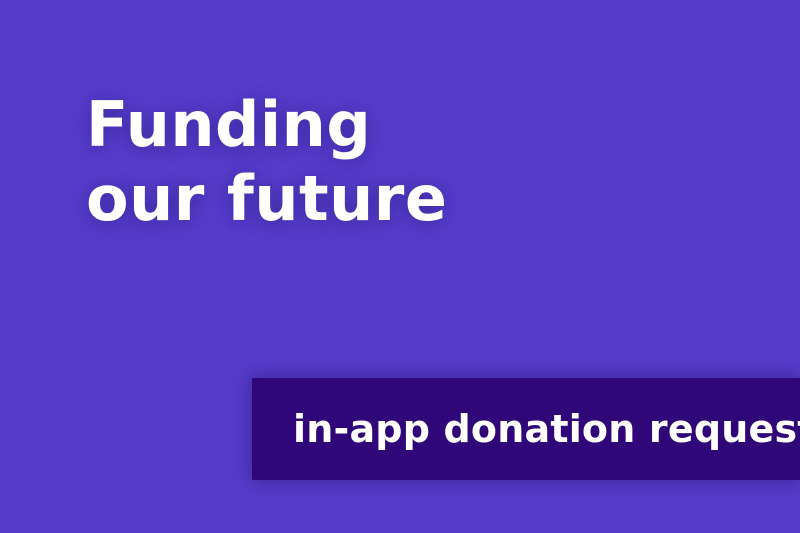 The width and height of the screenshot is (800, 533). Describe the element at coordinates (267, 198) in the screenshot. I see `headline-line-2: our future` at that location.